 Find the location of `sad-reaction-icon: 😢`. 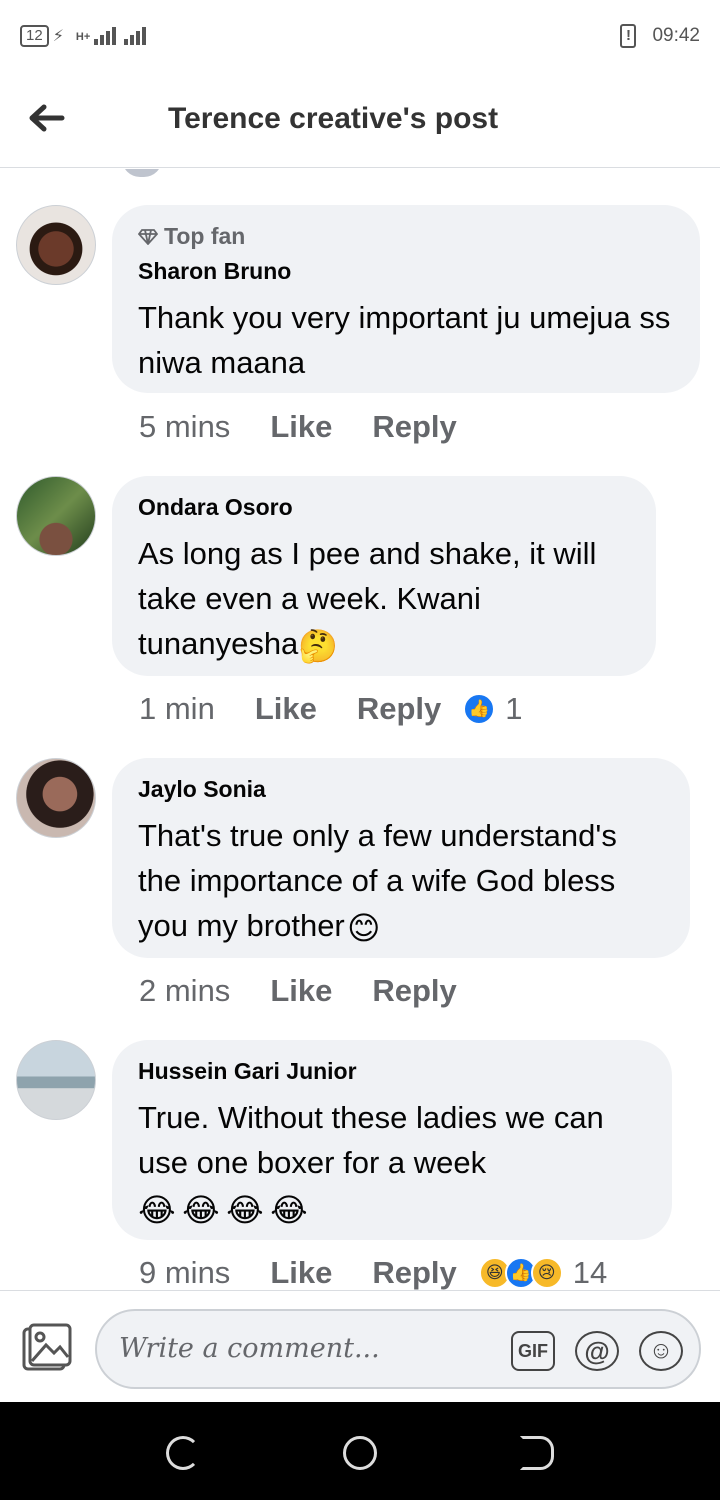

sad-reaction-icon: 😢 is located at coordinates (546, 1273).